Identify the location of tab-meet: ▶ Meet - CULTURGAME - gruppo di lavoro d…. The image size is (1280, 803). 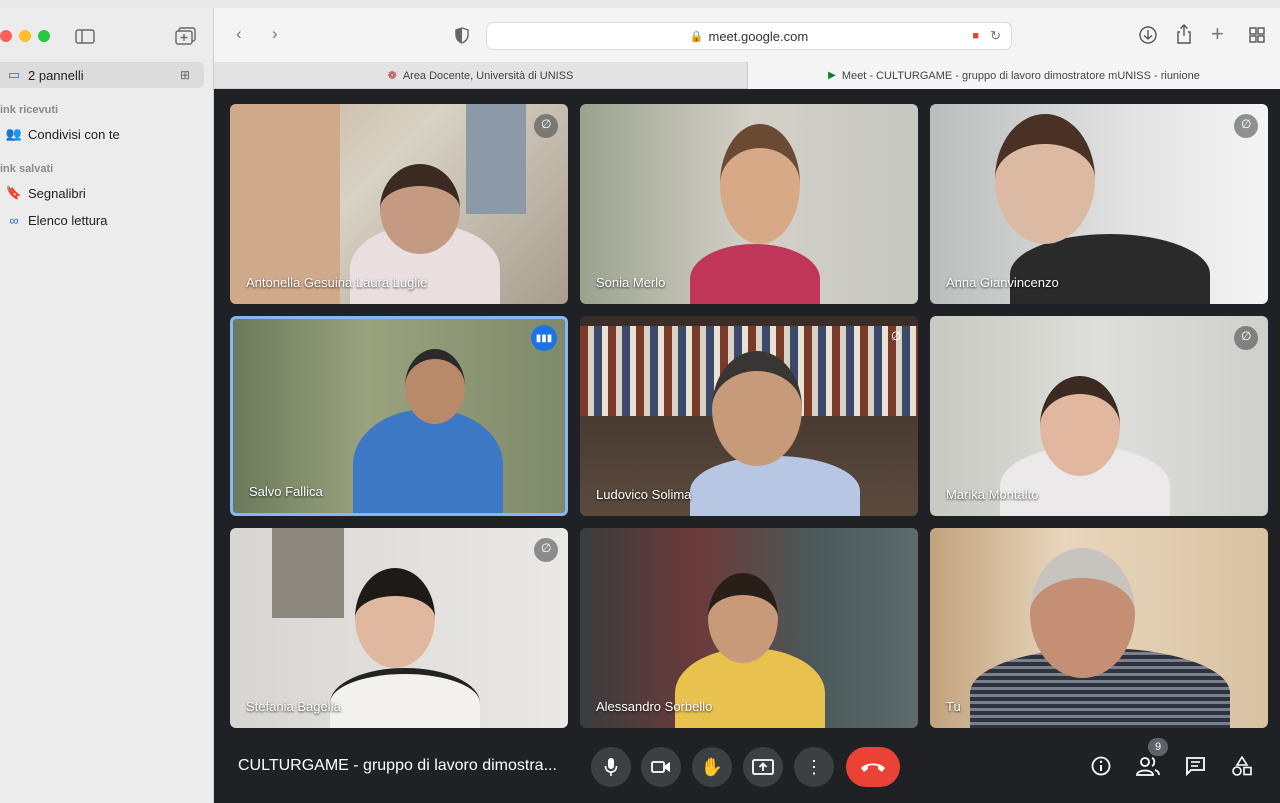
(1014, 75).